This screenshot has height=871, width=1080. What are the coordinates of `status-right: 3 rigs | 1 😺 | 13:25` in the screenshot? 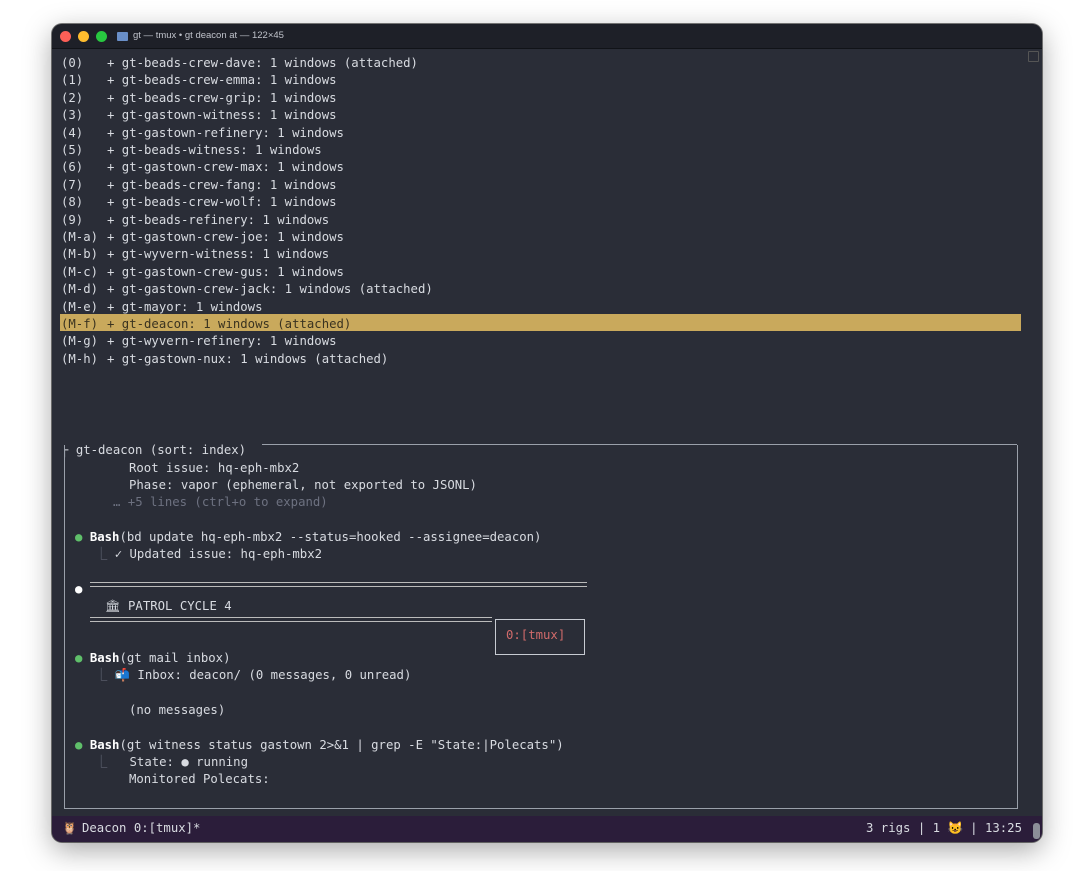 It's located at (944, 828).